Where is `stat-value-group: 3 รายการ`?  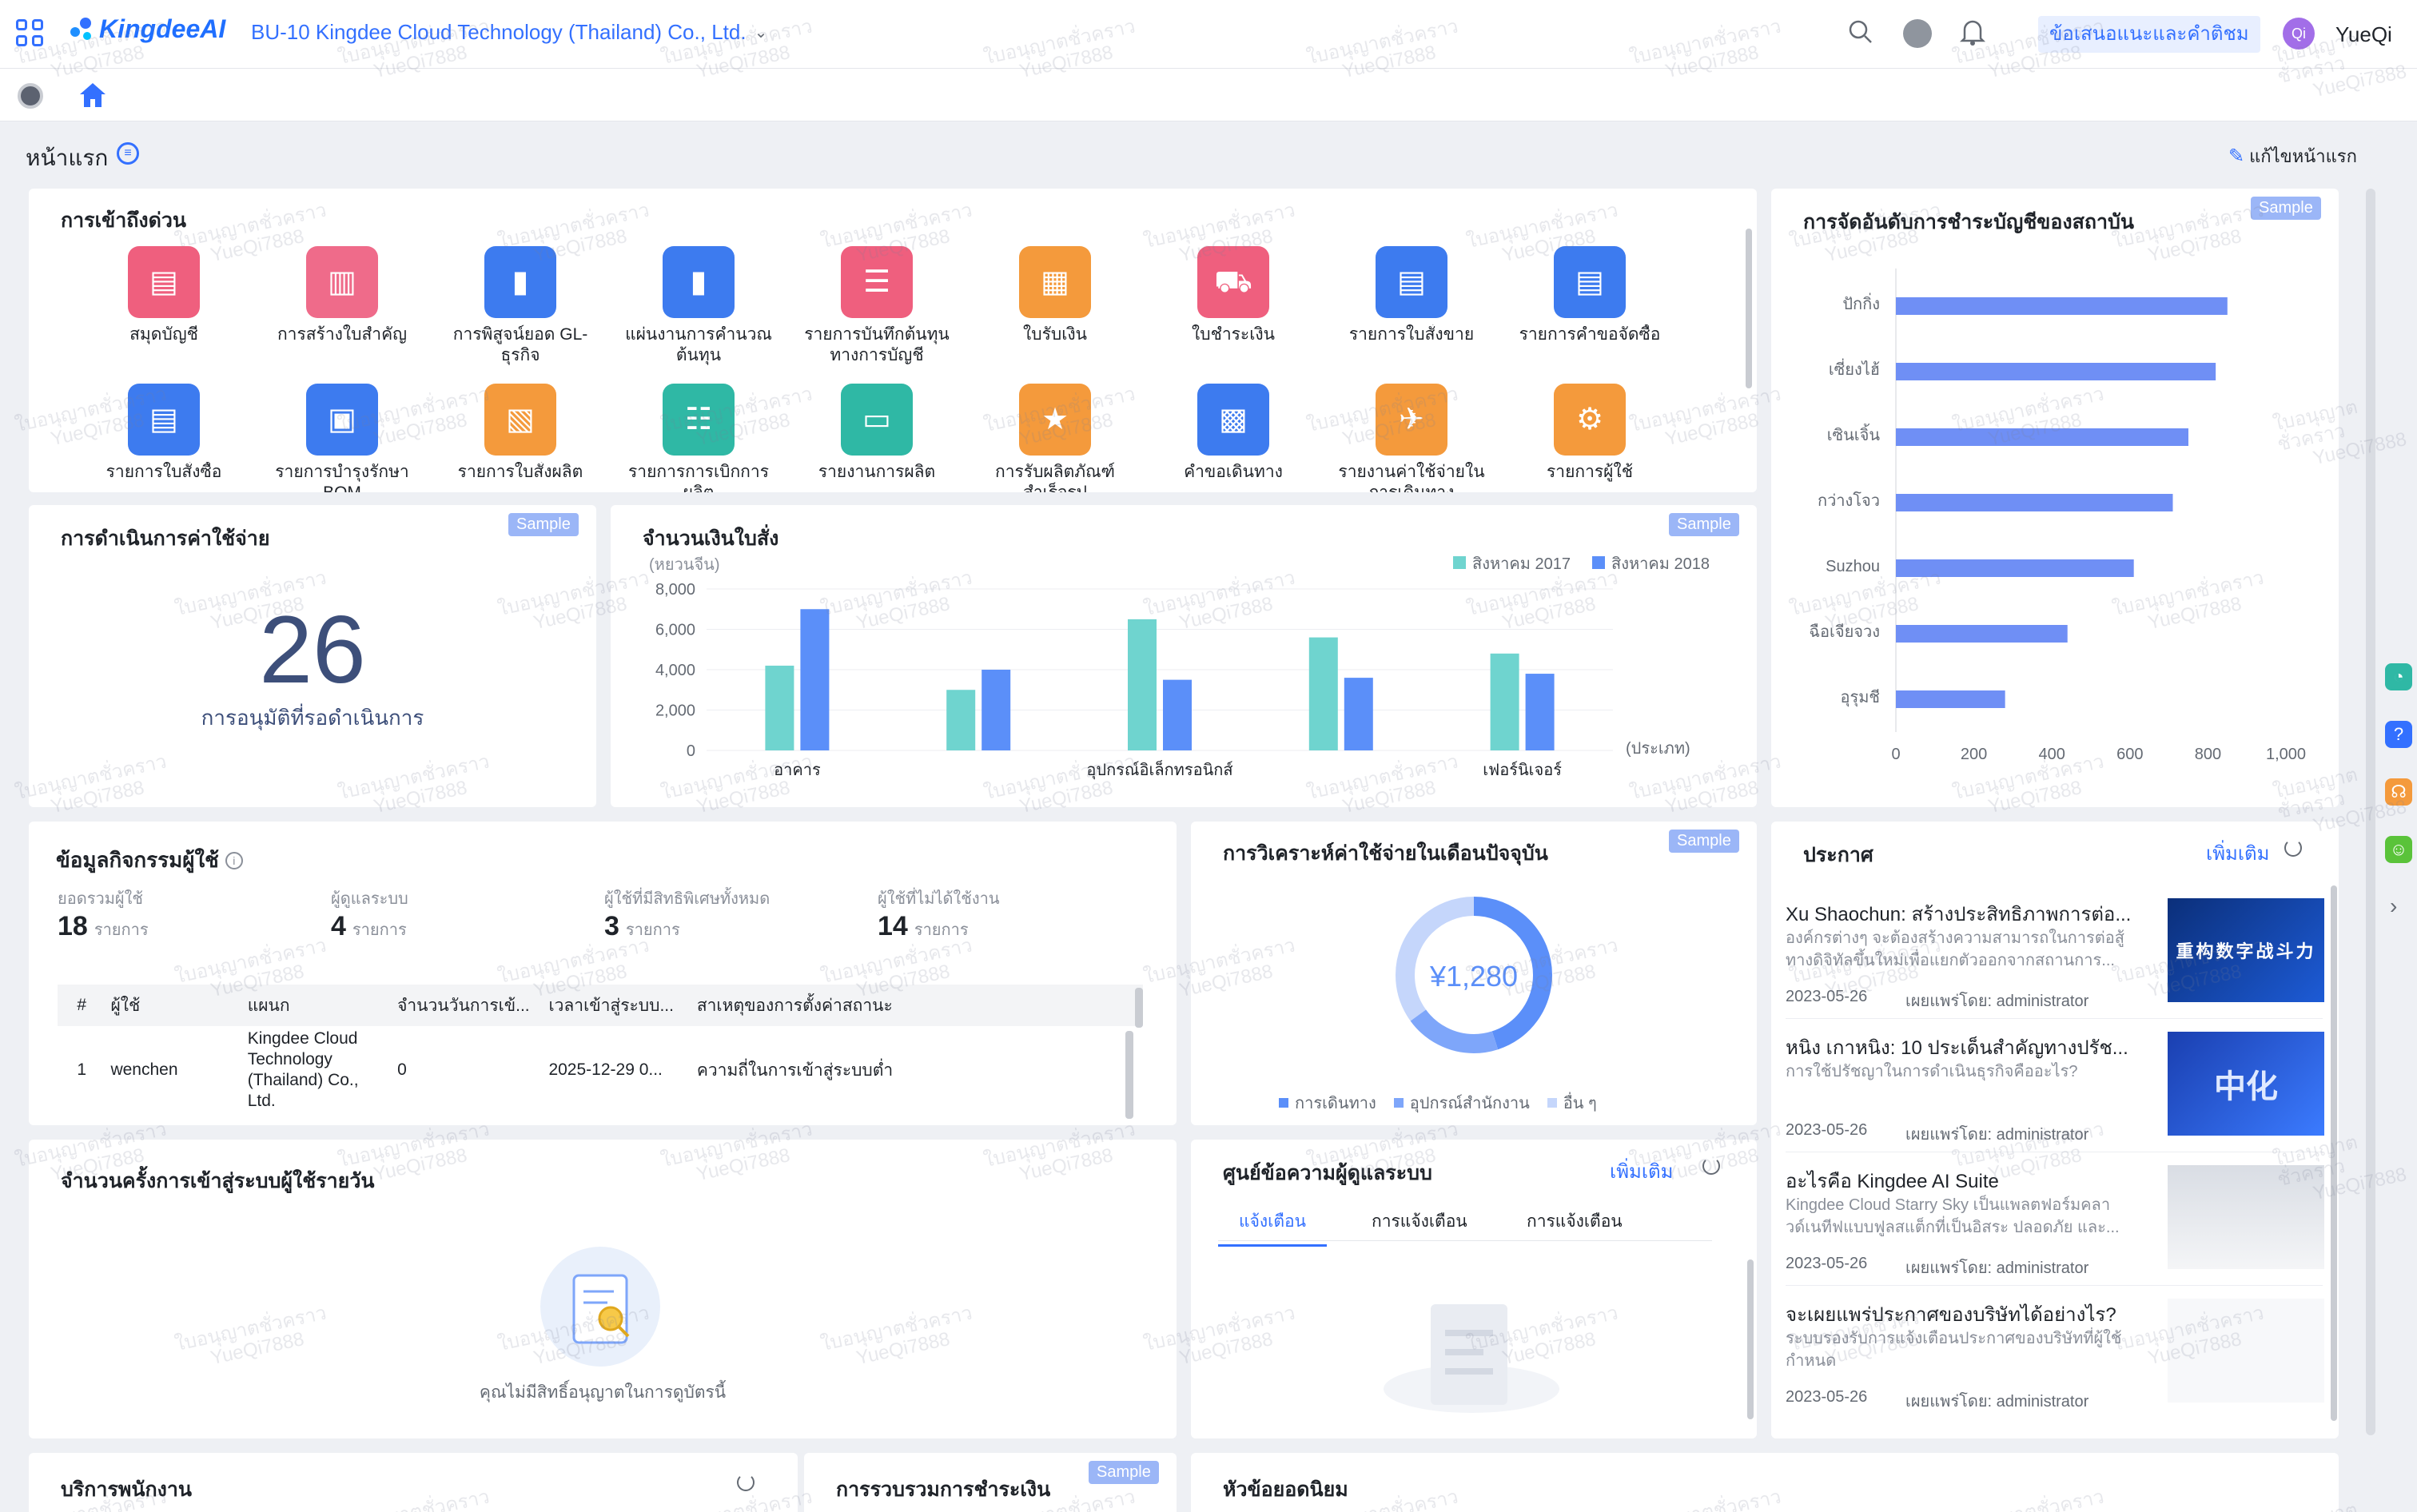
stat-value-group: 3 รายการ is located at coordinates (642, 926).